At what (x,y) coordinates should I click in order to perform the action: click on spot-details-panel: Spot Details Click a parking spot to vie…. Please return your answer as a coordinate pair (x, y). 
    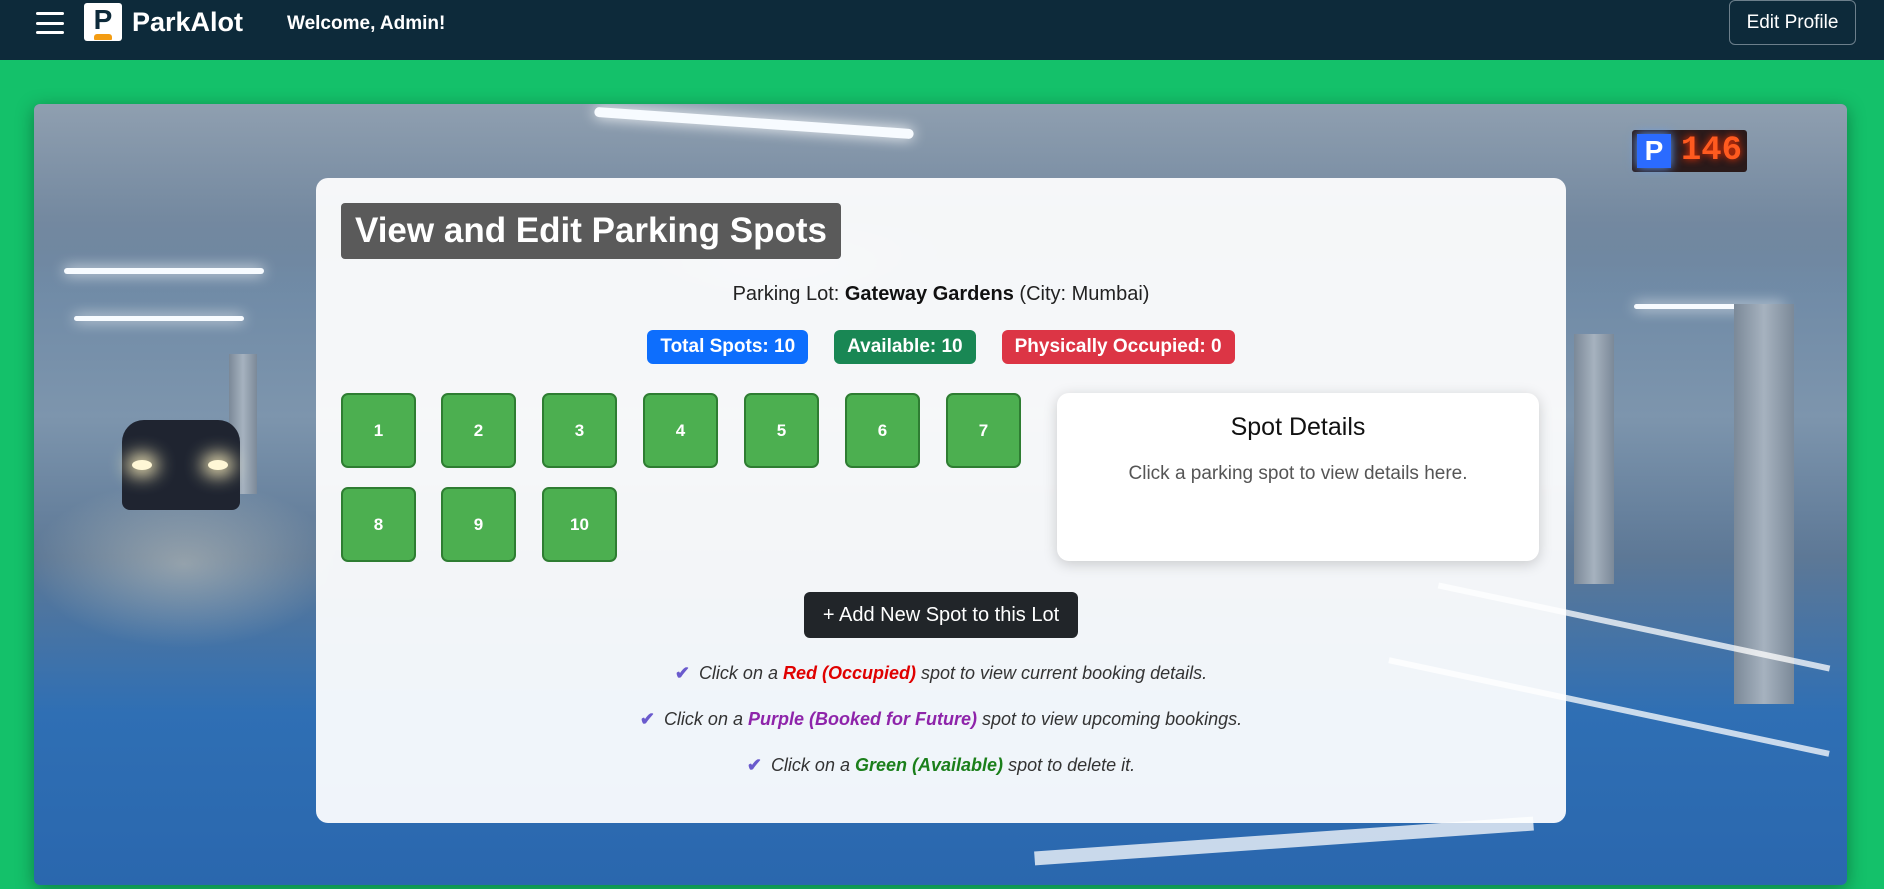
    Looking at the image, I should click on (1298, 477).